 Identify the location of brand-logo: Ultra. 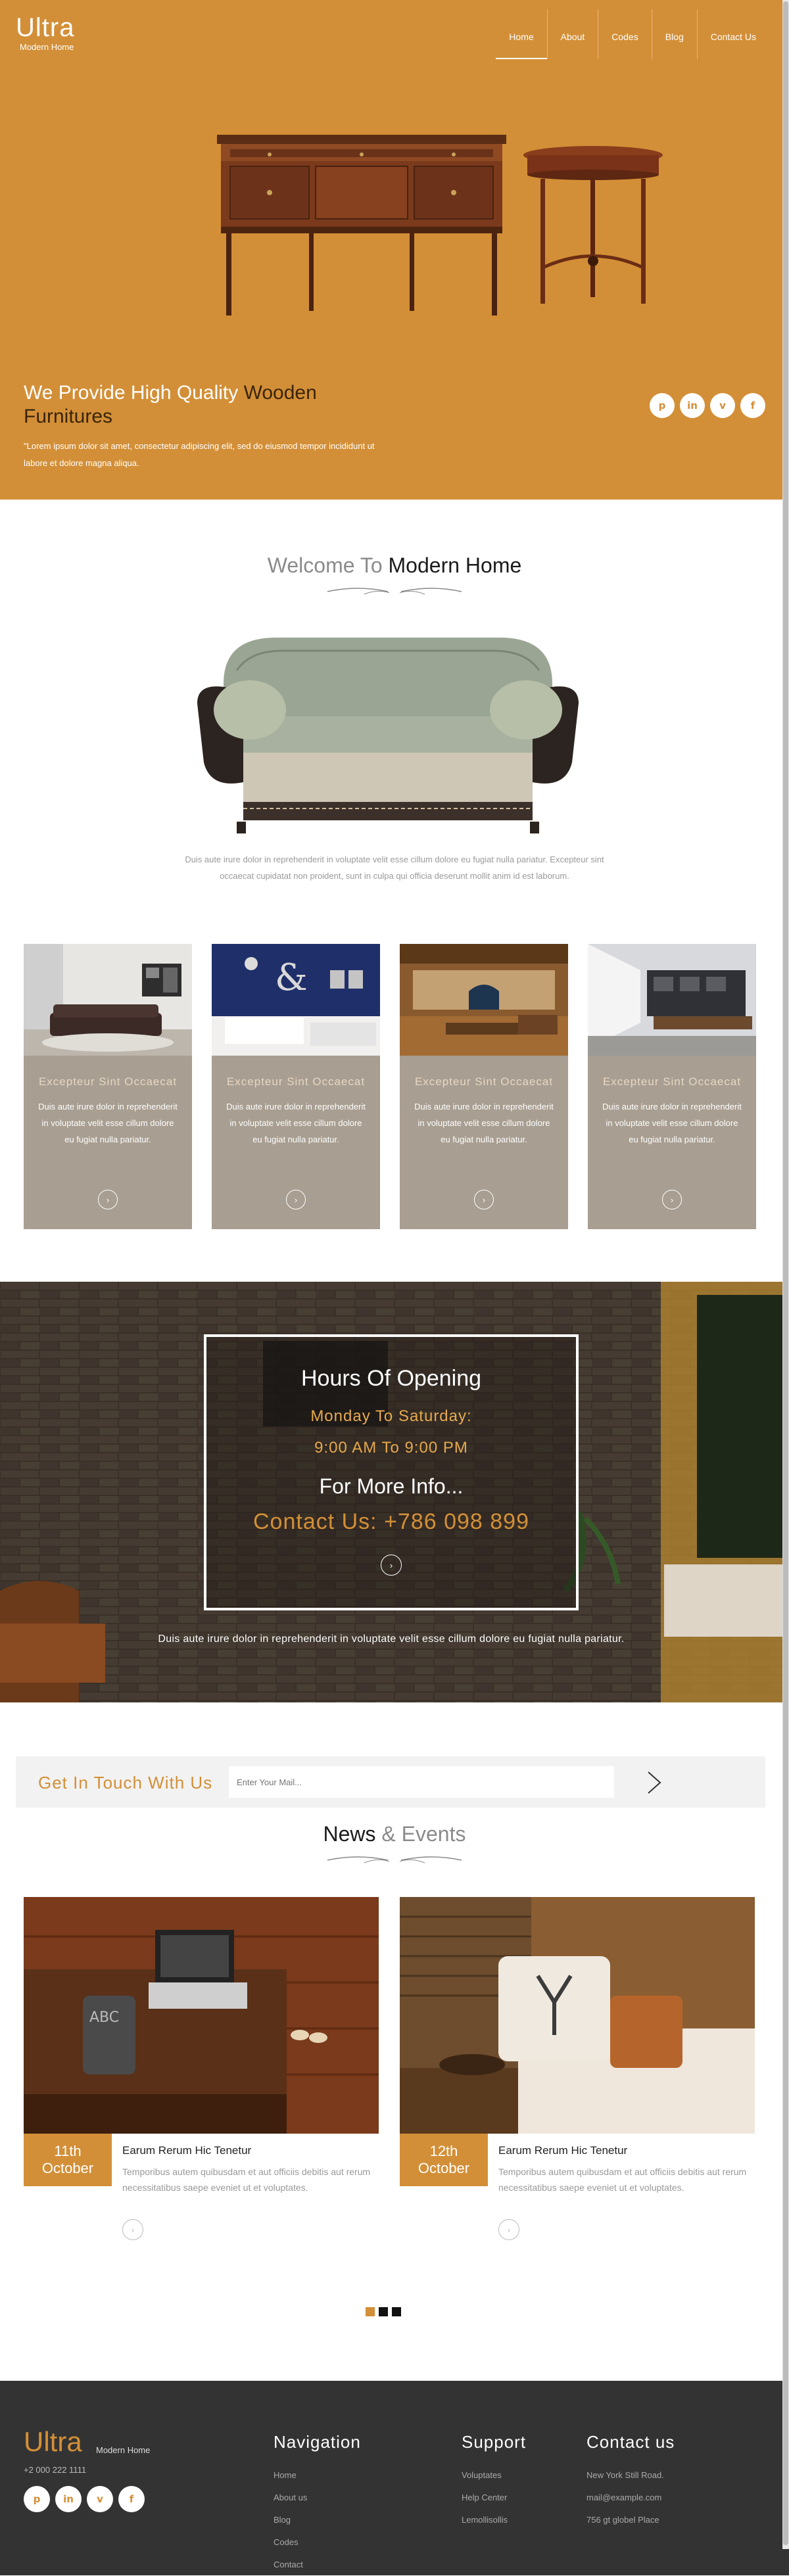
(45, 27).